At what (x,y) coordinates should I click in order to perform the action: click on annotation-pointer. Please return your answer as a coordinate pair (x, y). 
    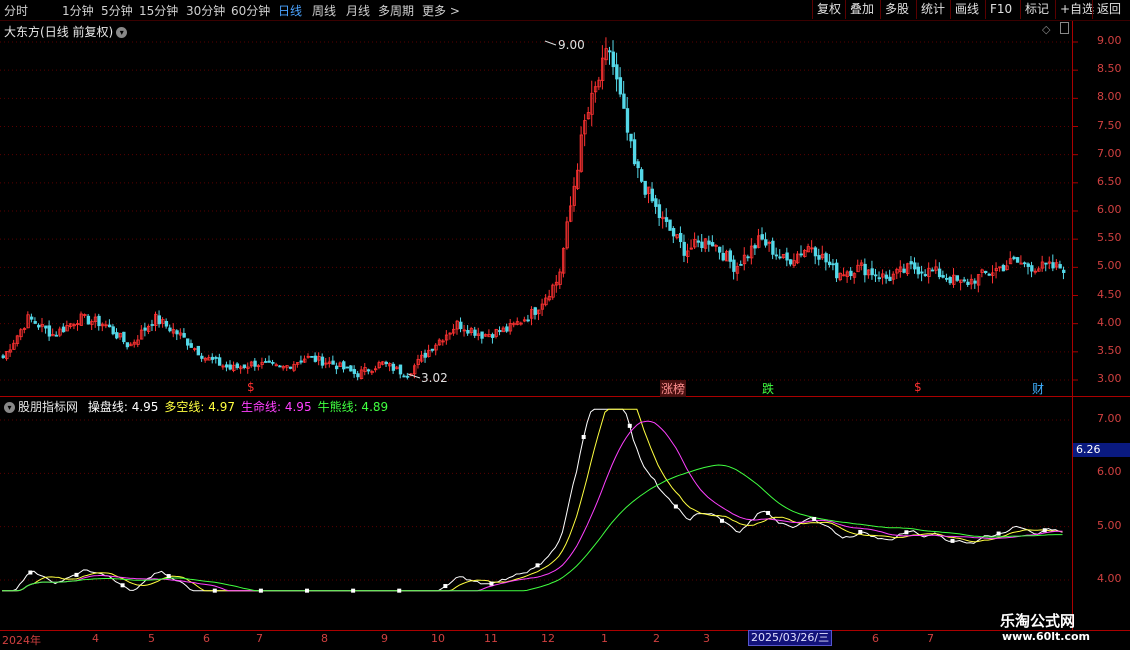
    Looking at the image, I should click on (550, 43).